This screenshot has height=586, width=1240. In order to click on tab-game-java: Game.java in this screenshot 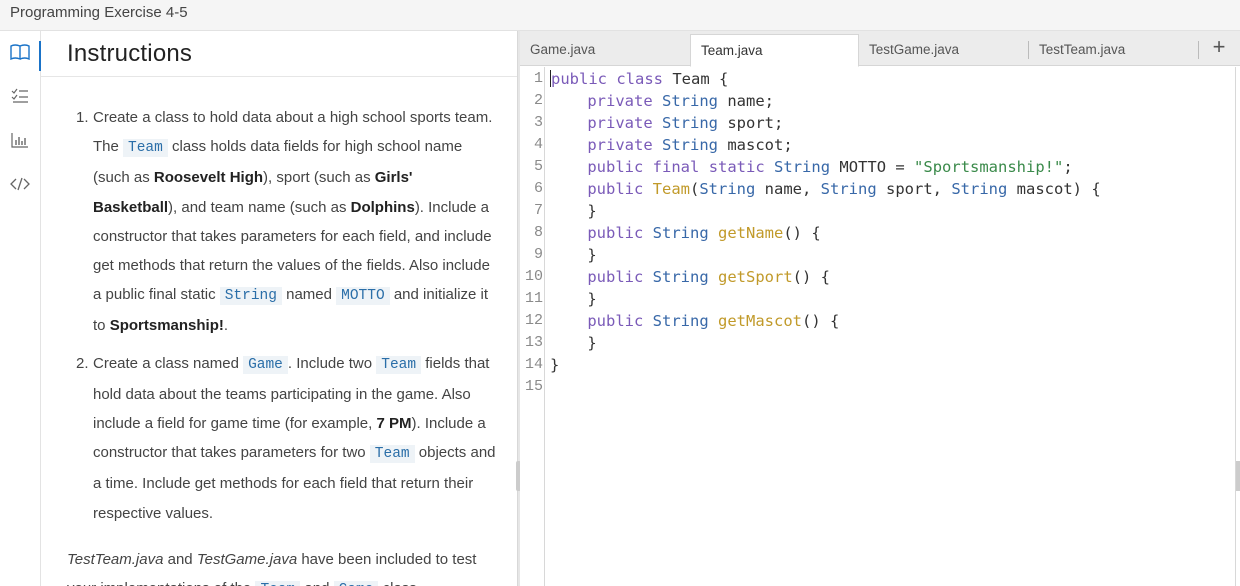, I will do `click(605, 50)`.